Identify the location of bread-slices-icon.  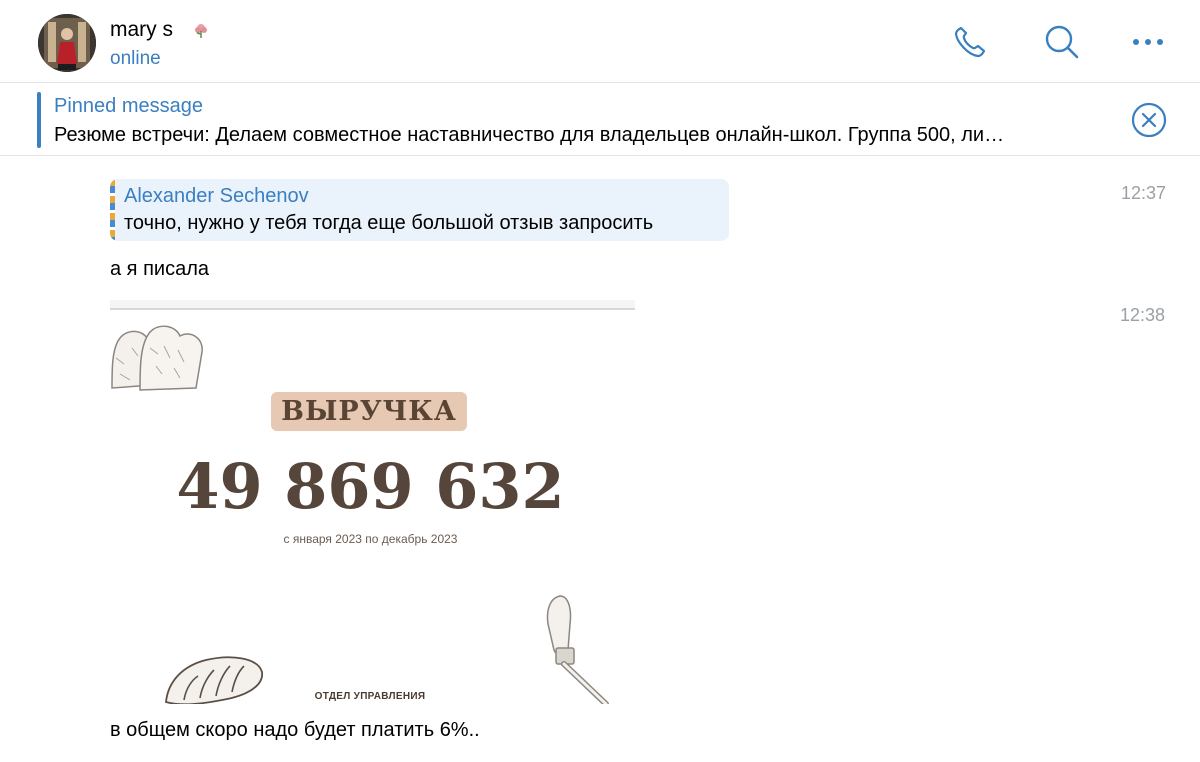
(157, 358).